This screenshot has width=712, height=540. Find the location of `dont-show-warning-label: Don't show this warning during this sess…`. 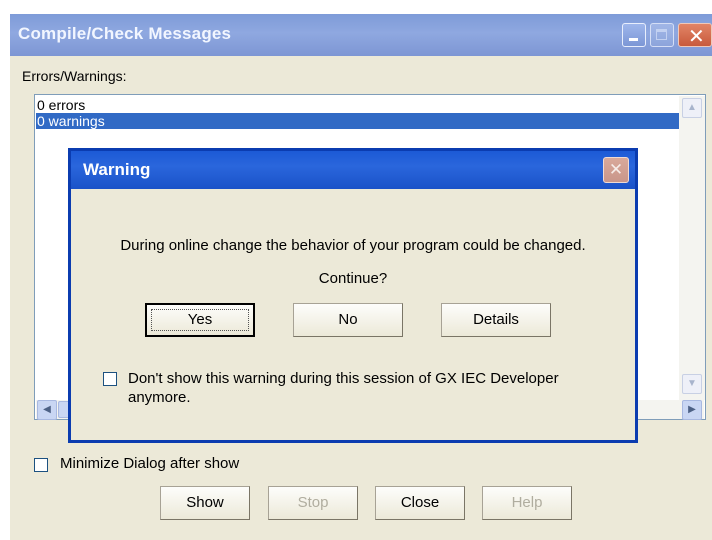

dont-show-warning-label: Don't show this warning during this sess… is located at coordinates (343, 388).